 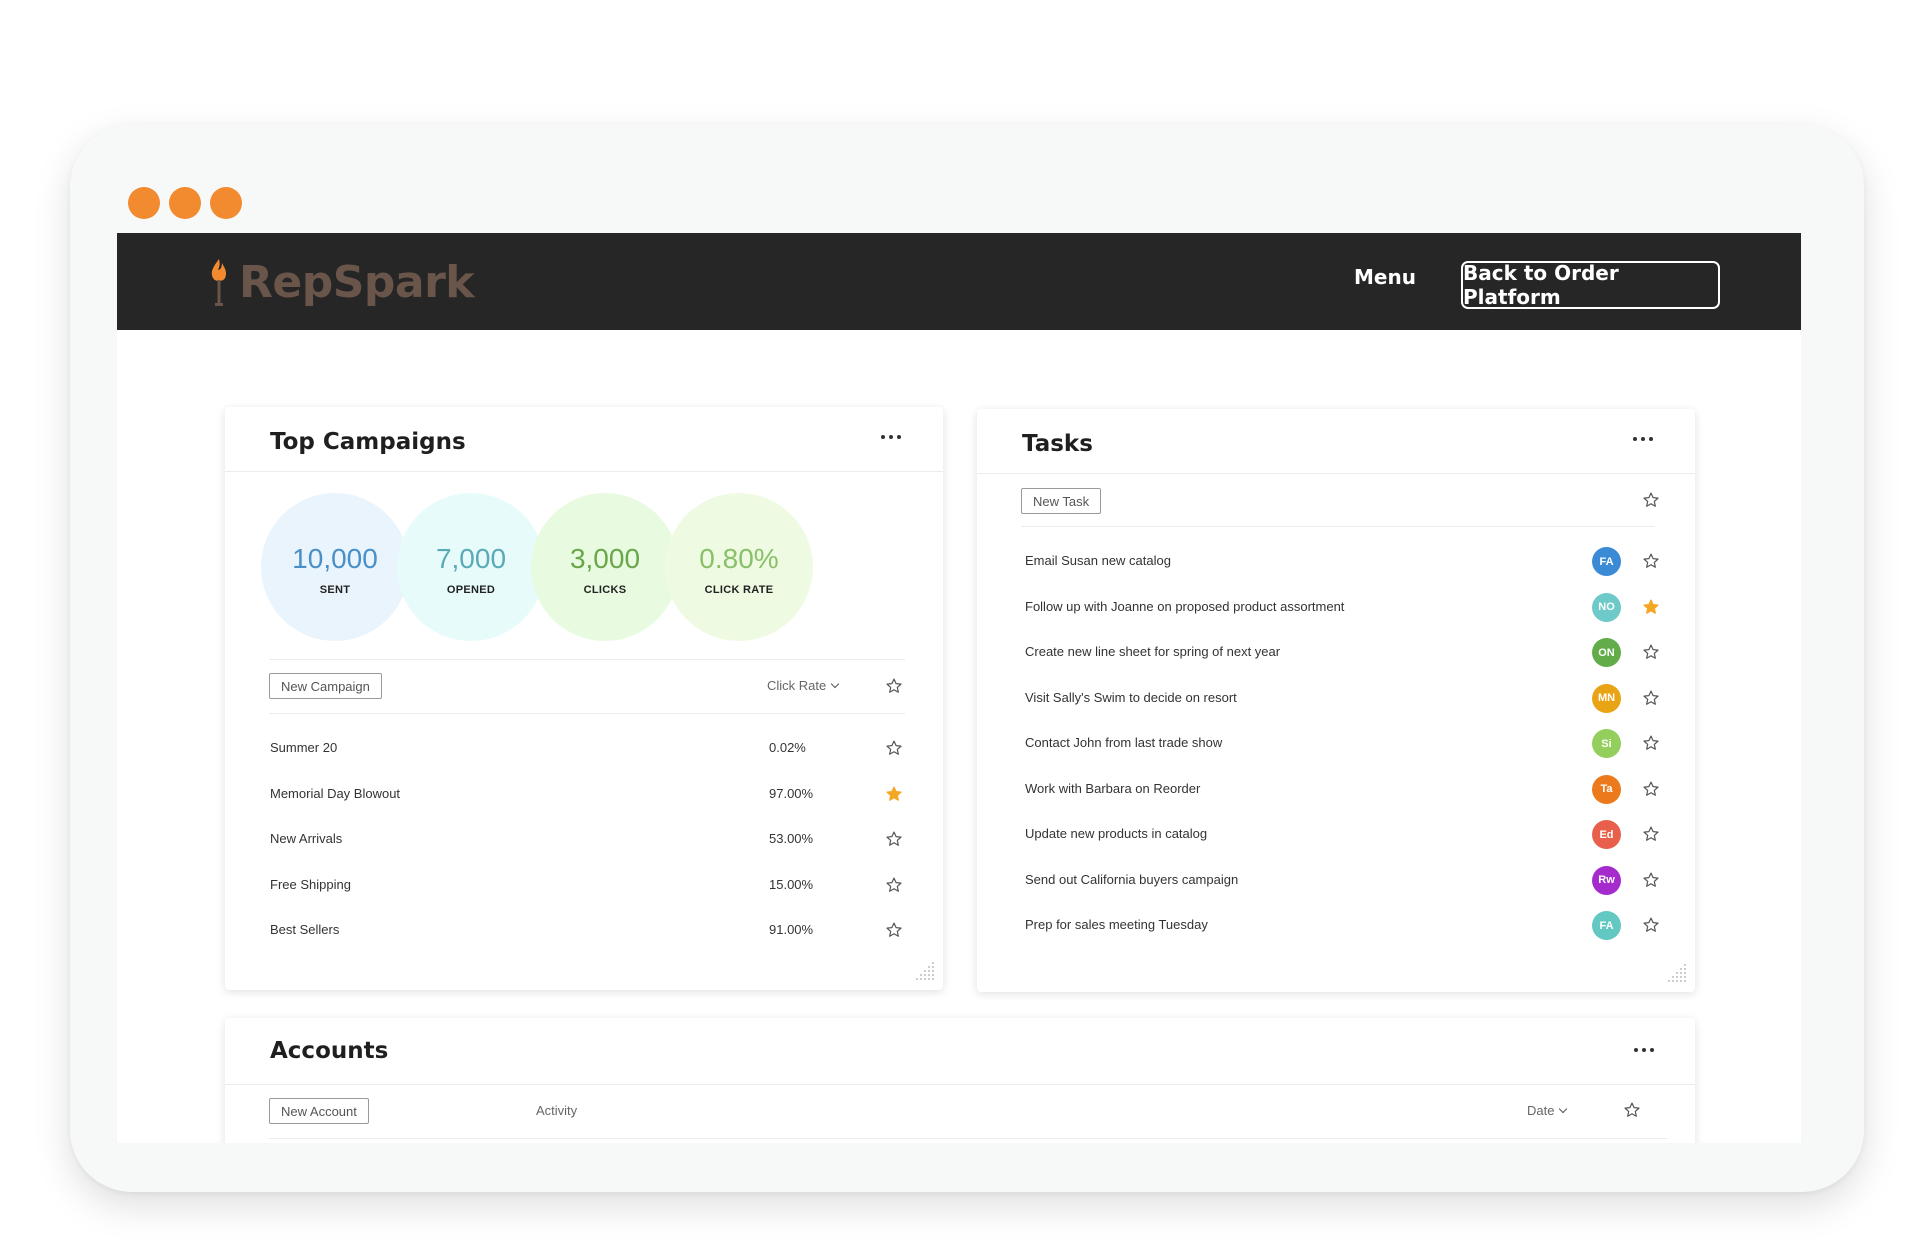 What do you see at coordinates (791, 884) in the screenshot?
I see `click-rate-value: 15.00%` at bounding box center [791, 884].